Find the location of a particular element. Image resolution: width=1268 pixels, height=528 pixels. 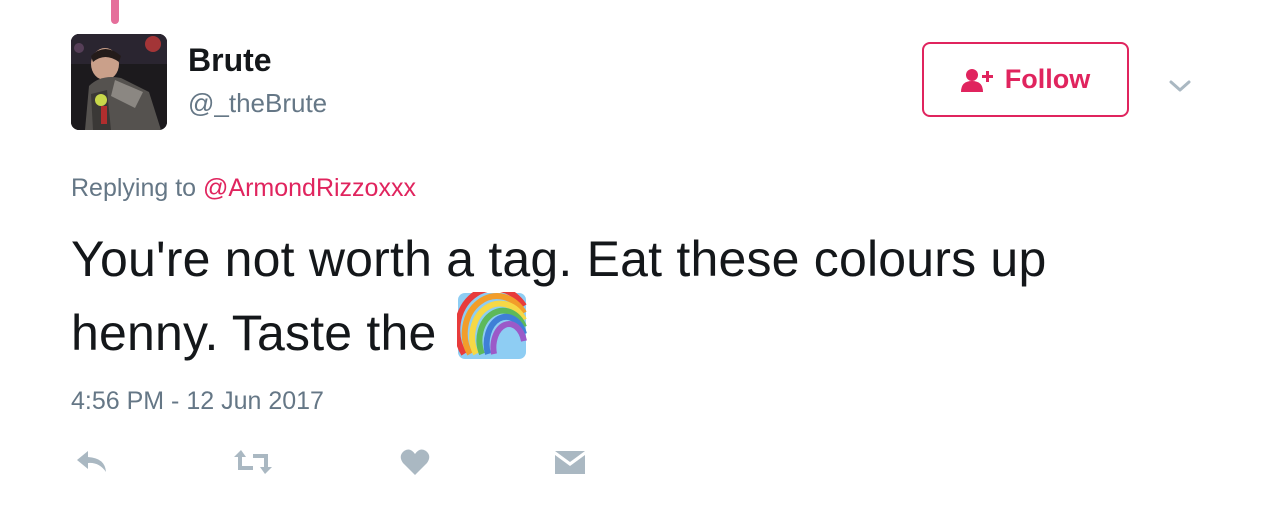

add-user-icon is located at coordinates (977, 80).